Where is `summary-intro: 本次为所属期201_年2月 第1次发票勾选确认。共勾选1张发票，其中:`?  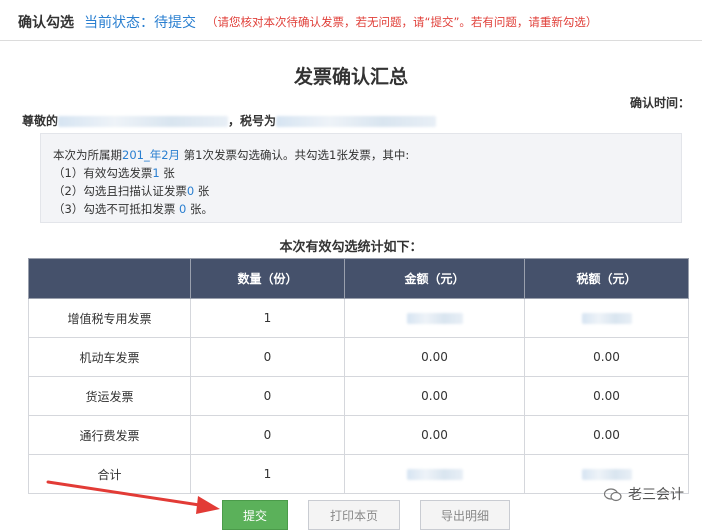 summary-intro: 本次为所属期201_年2月 第1次发票勾选确认。共勾选1张发票，其中: is located at coordinates (367, 155).